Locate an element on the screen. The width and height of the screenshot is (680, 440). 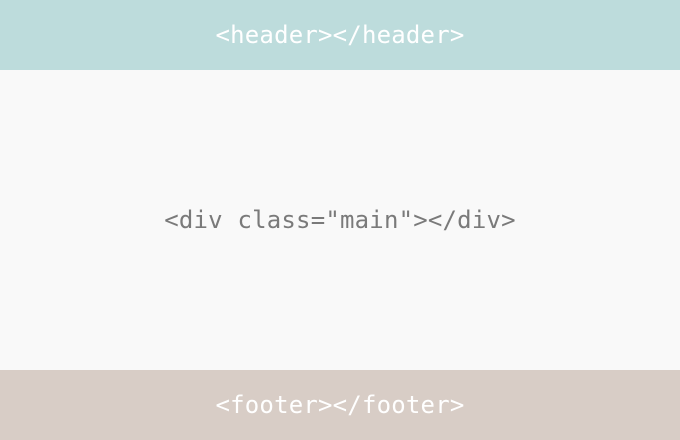
main-label: <div class="main"></div> is located at coordinates (340, 220).